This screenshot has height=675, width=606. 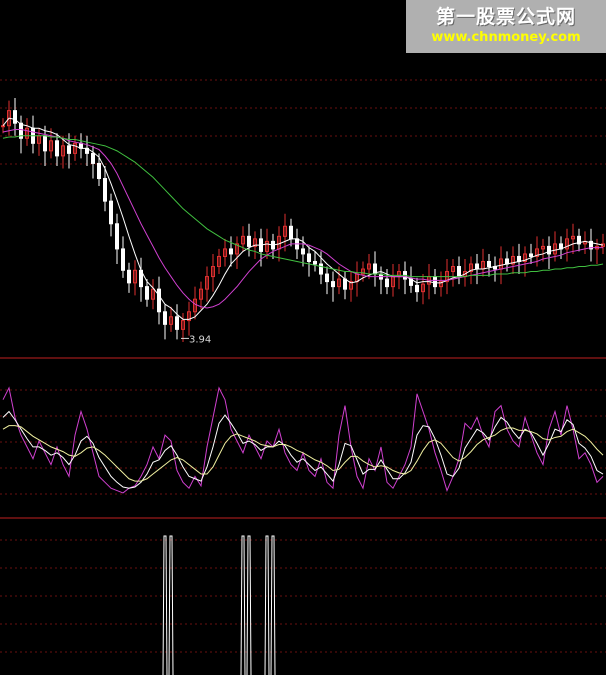 What do you see at coordinates (219, 605) in the screenshot?
I see `signal-panel` at bounding box center [219, 605].